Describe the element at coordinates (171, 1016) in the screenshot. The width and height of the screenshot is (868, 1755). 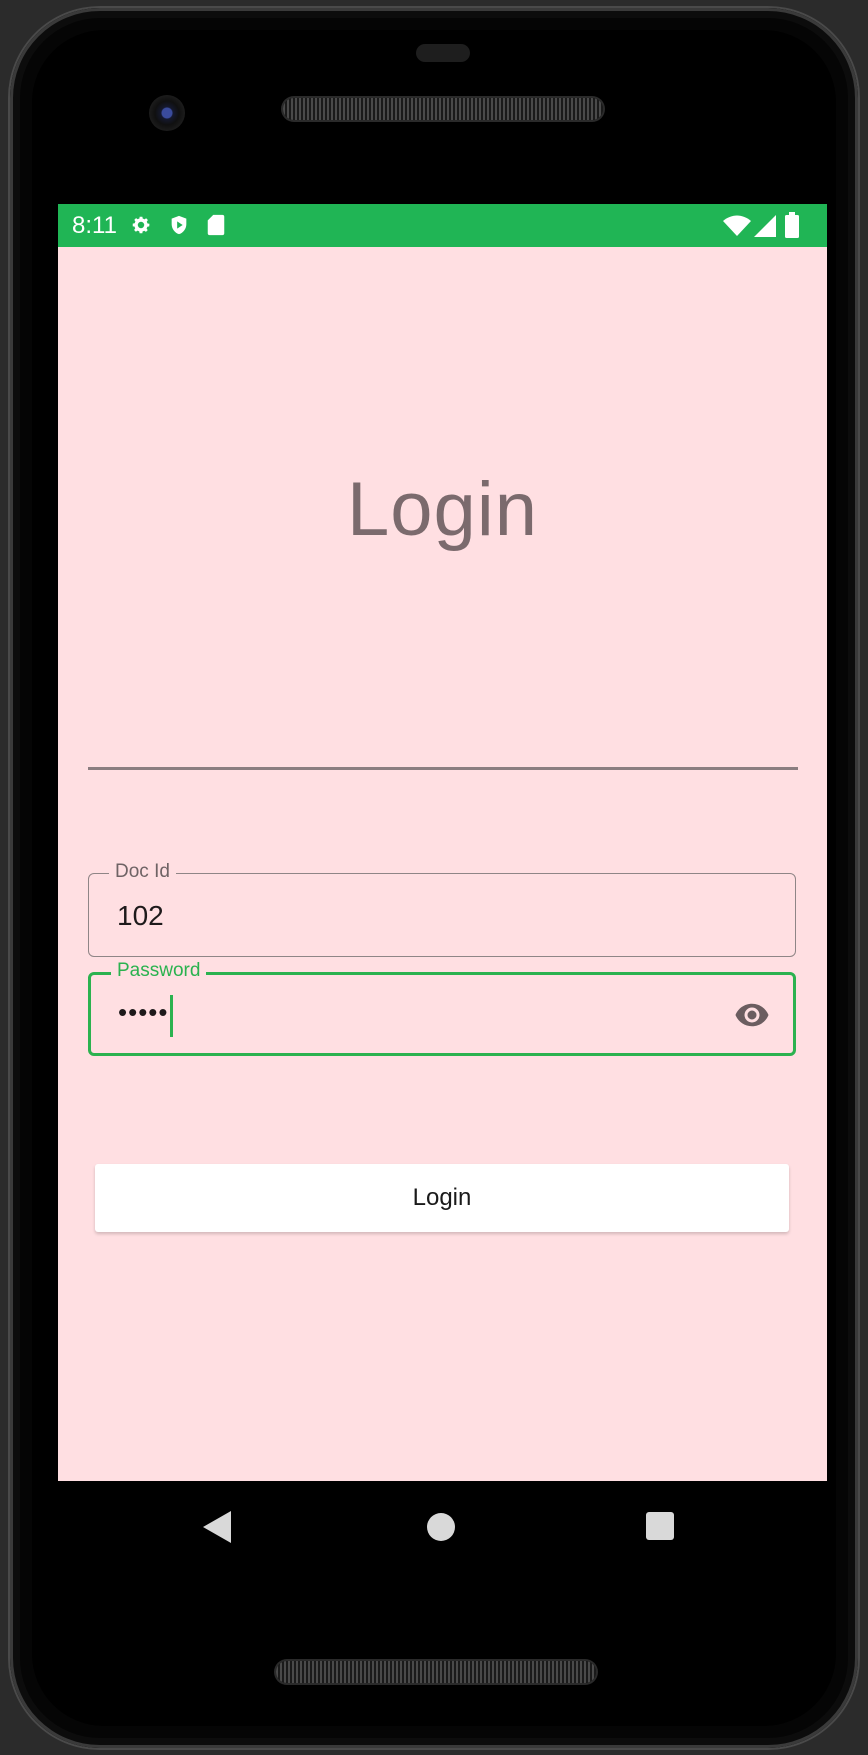
I see `text-cursor` at that location.